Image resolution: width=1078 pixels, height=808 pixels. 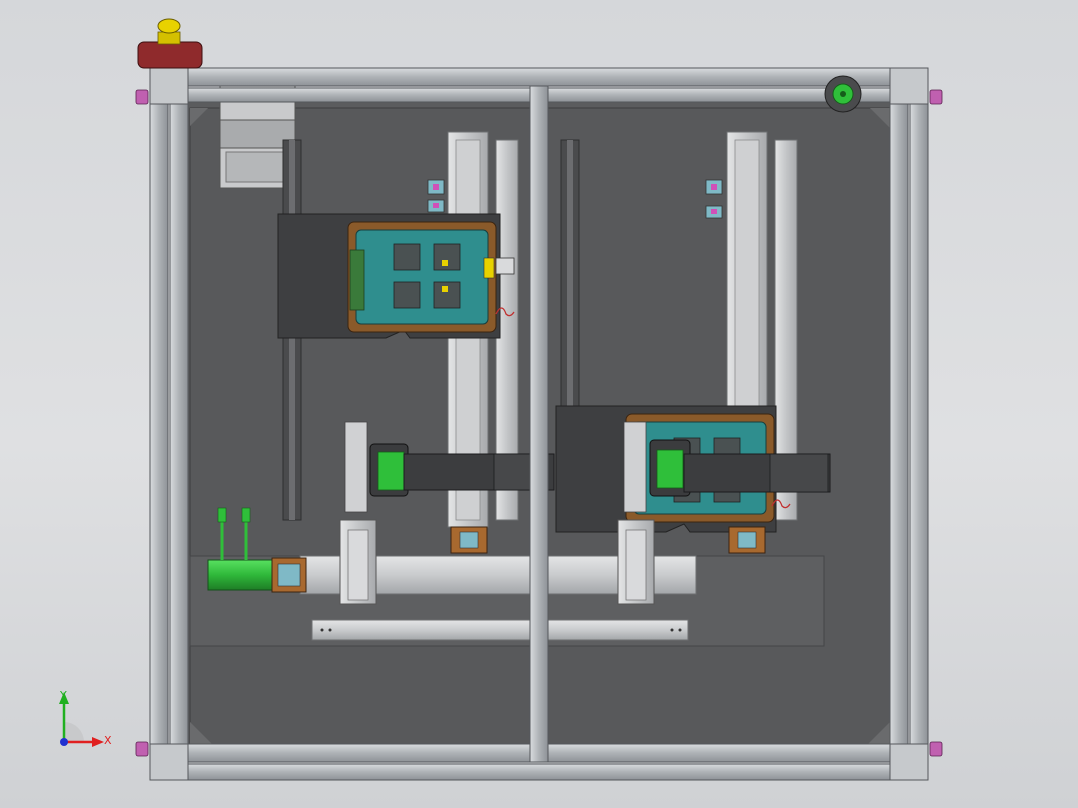 What do you see at coordinates (63, 695) in the screenshot?
I see `triad-y-label: Y` at bounding box center [63, 695].